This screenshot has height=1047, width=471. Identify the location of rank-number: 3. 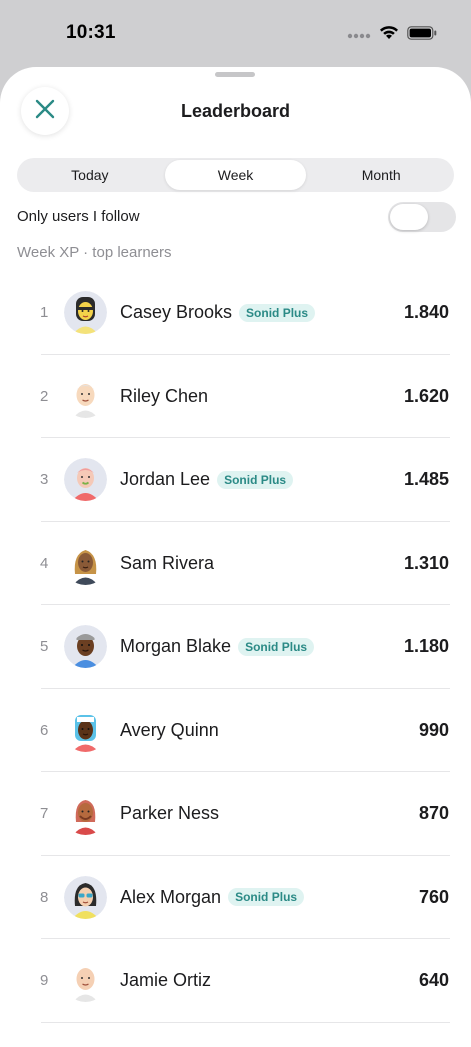
(44, 479).